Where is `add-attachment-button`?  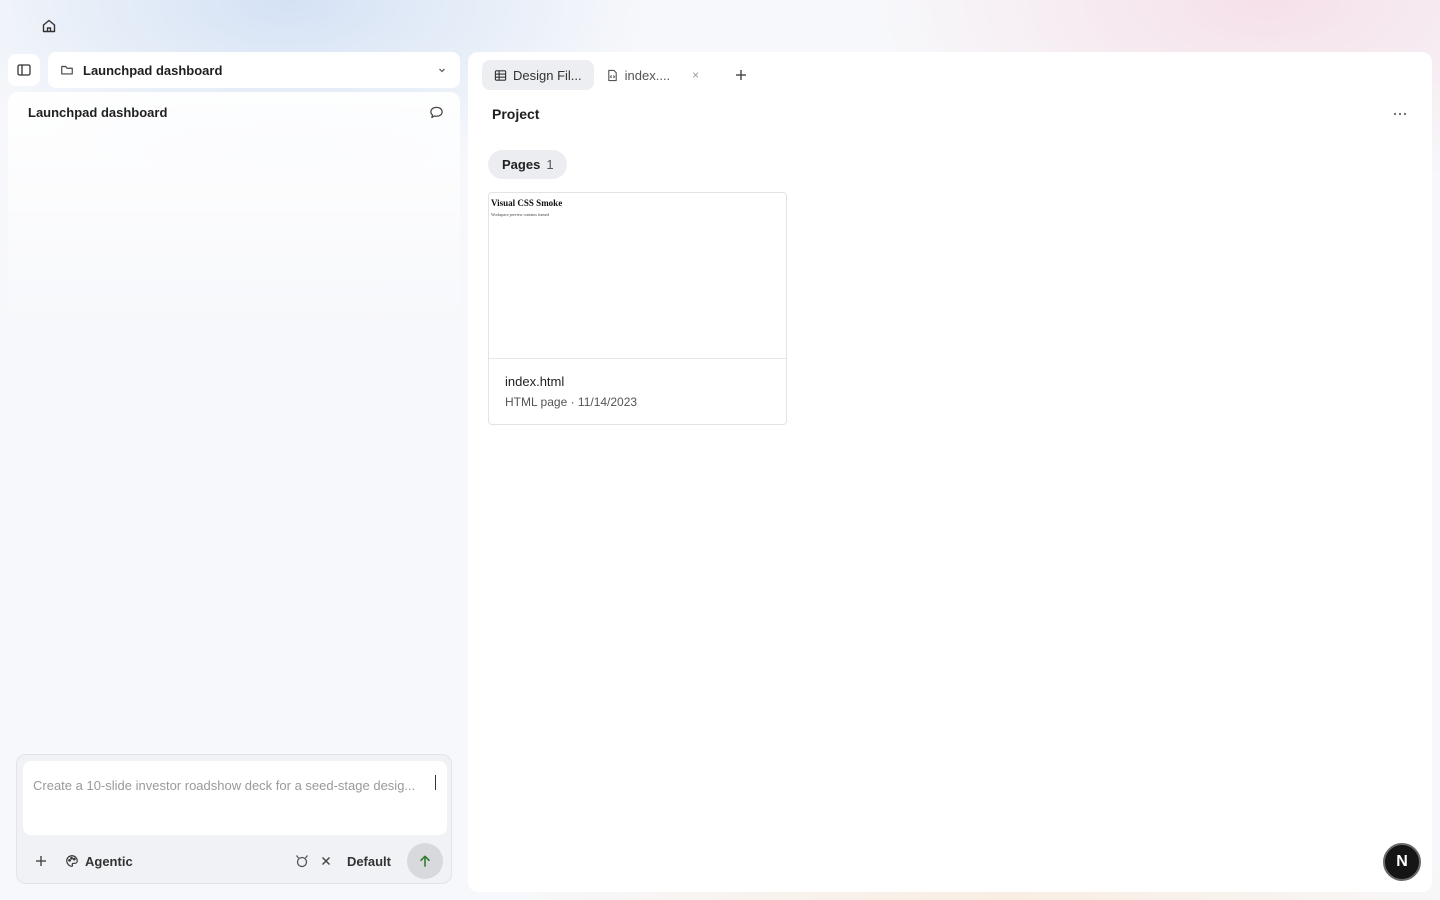 add-attachment-button is located at coordinates (41, 861).